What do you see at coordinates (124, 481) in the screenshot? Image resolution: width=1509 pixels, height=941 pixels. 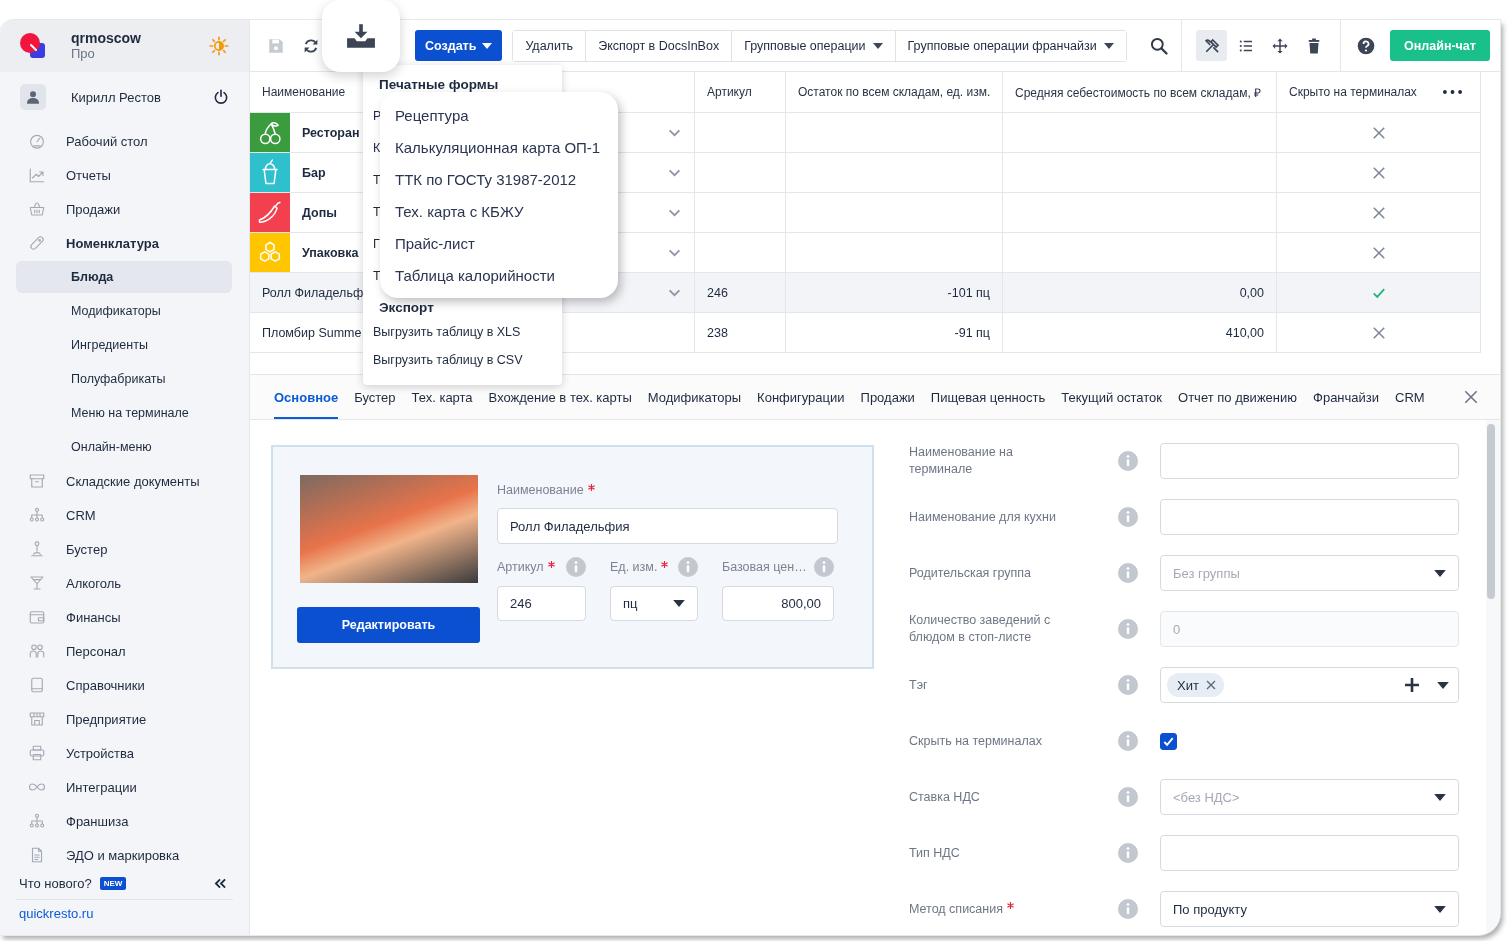 I see `nav-item: Складские документы` at bounding box center [124, 481].